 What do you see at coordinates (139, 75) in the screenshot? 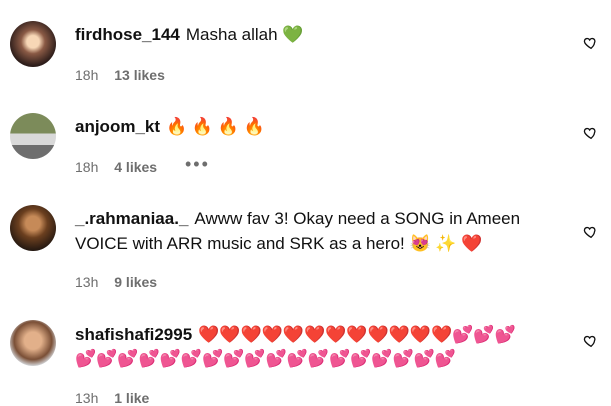
I see `comment-likes: 13 likes` at bounding box center [139, 75].